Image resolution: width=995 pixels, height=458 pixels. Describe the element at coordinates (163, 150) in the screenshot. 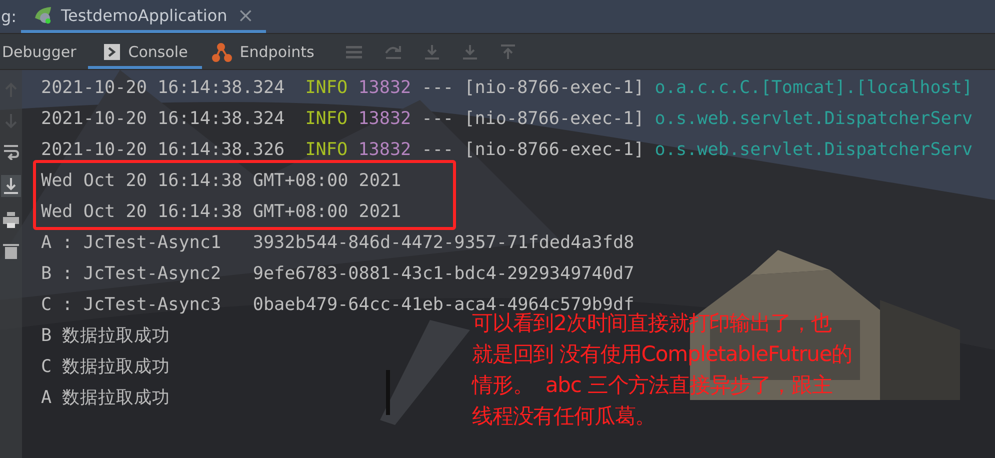

I see `log-timestamp: 2021-10-20 16:14:38.326` at that location.